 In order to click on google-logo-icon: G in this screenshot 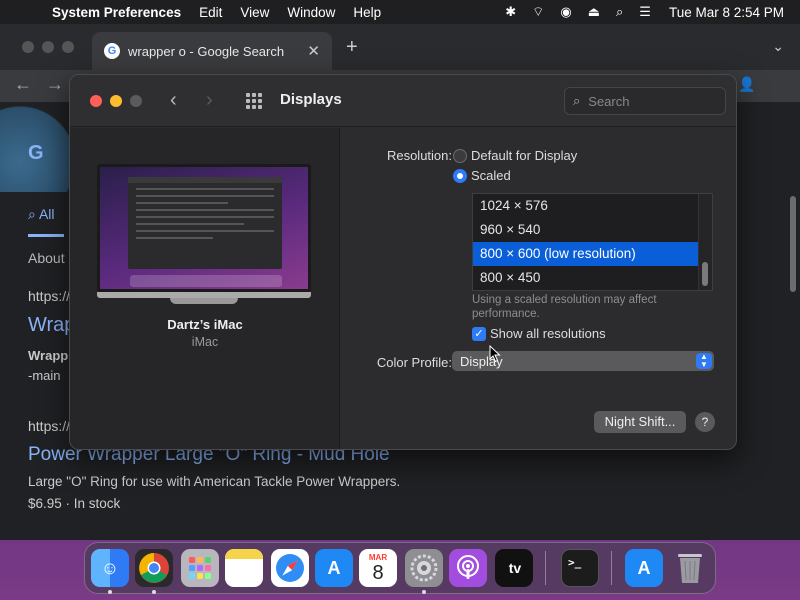, I will do `click(36, 153)`.